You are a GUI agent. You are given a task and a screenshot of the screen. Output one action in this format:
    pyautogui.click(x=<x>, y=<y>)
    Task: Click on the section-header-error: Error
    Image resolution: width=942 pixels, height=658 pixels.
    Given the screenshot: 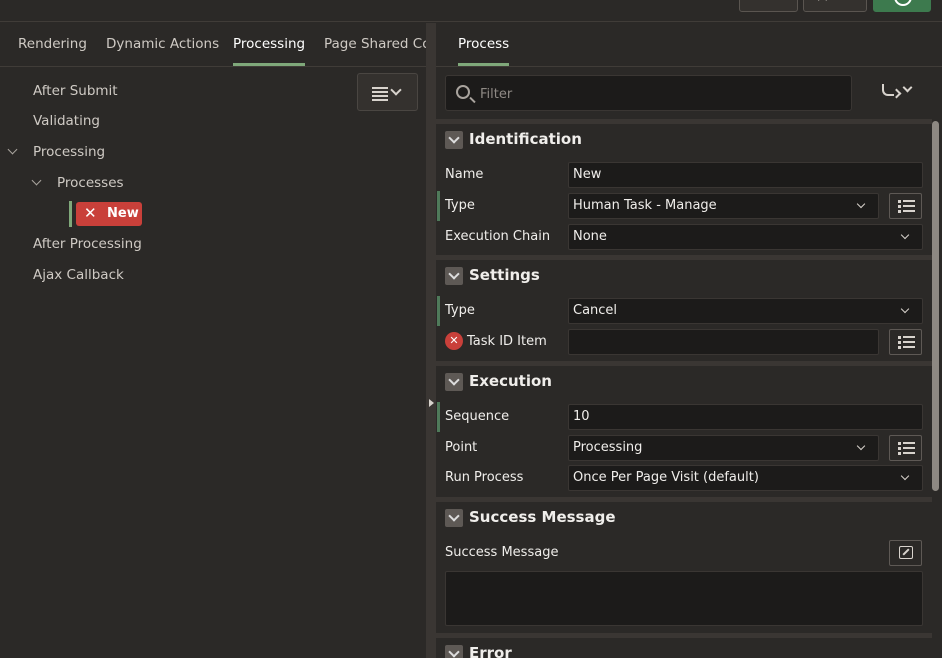 What is the action you would take?
    pyautogui.click(x=684, y=648)
    